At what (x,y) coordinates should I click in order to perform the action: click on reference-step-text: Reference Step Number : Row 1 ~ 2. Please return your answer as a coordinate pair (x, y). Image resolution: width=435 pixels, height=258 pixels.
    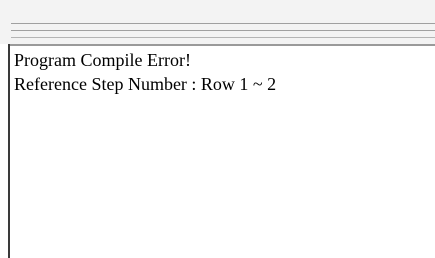
    Looking at the image, I should click on (145, 84).